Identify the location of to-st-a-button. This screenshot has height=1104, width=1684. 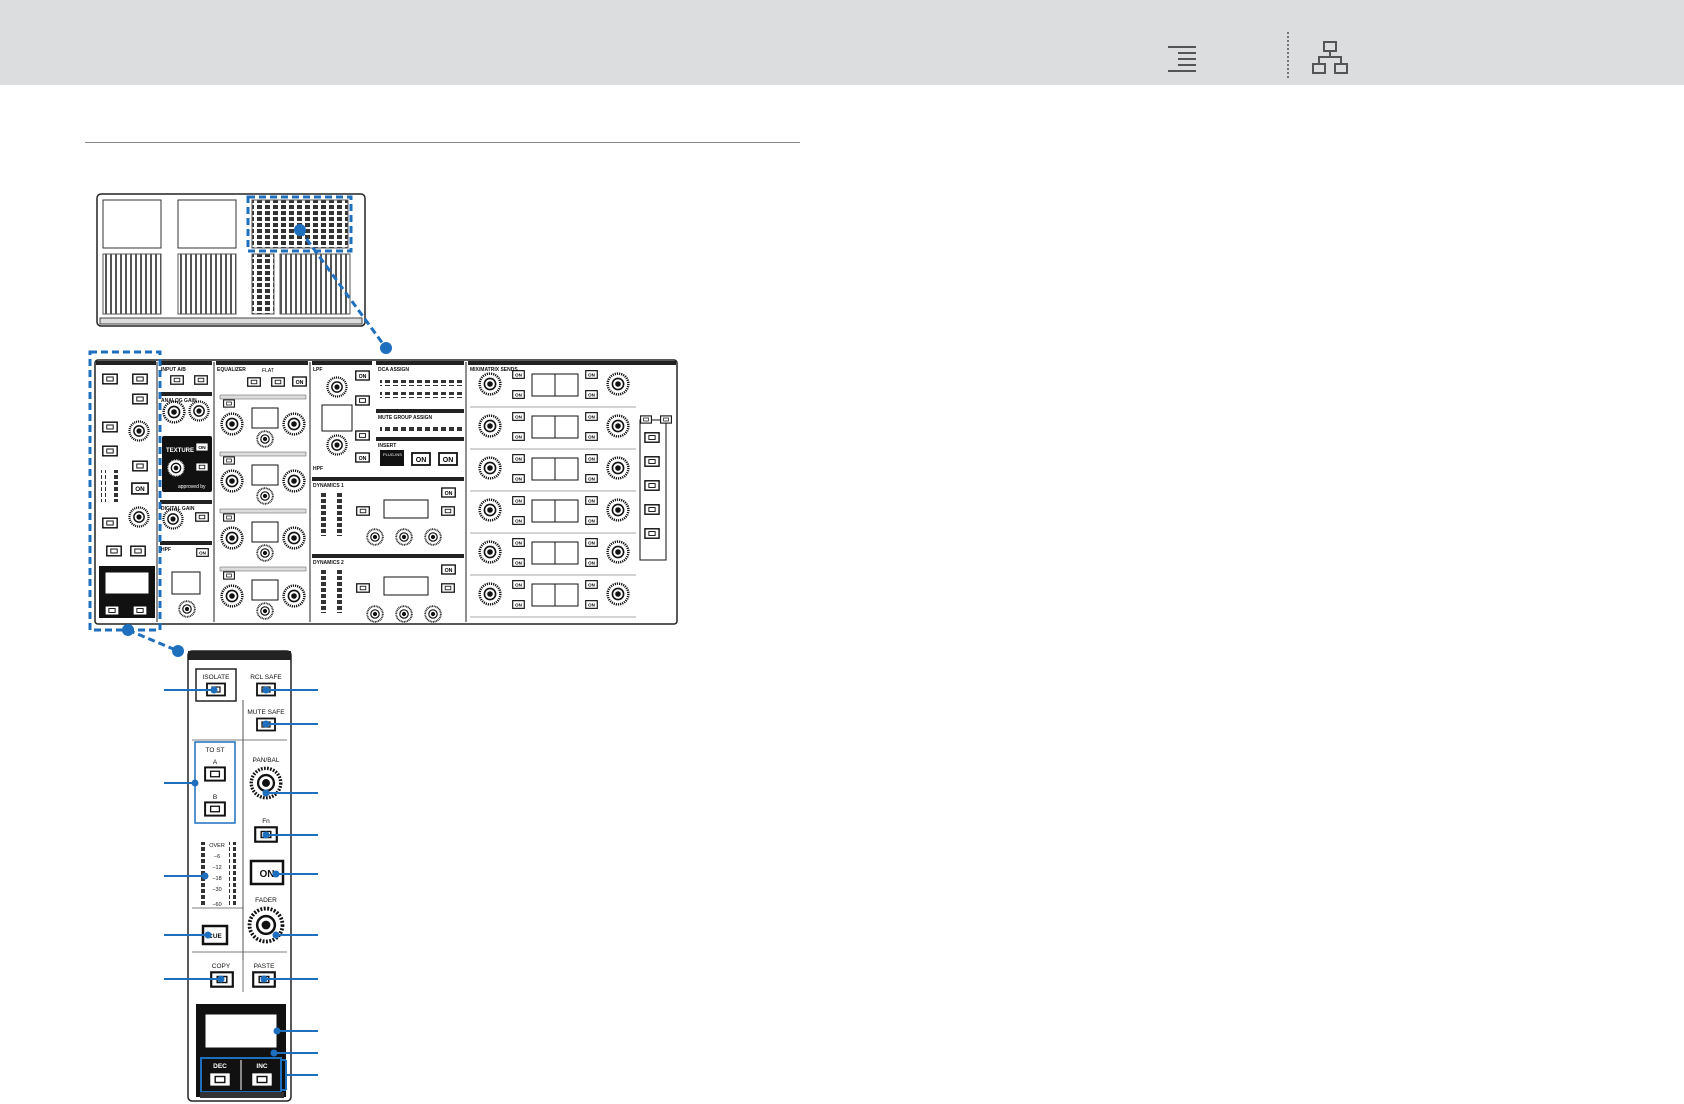
(215, 774).